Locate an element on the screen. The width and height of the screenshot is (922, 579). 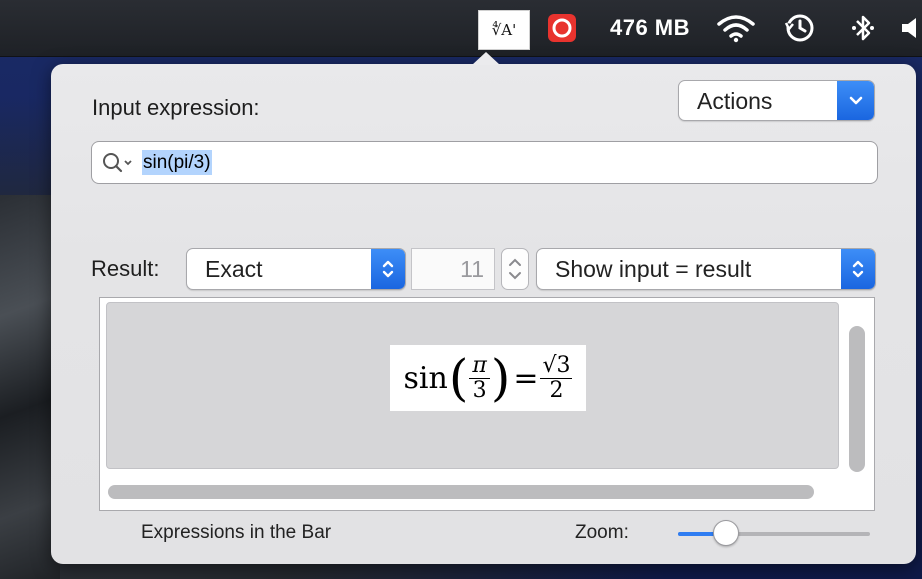
result-label: Result: is located at coordinates (125, 268).